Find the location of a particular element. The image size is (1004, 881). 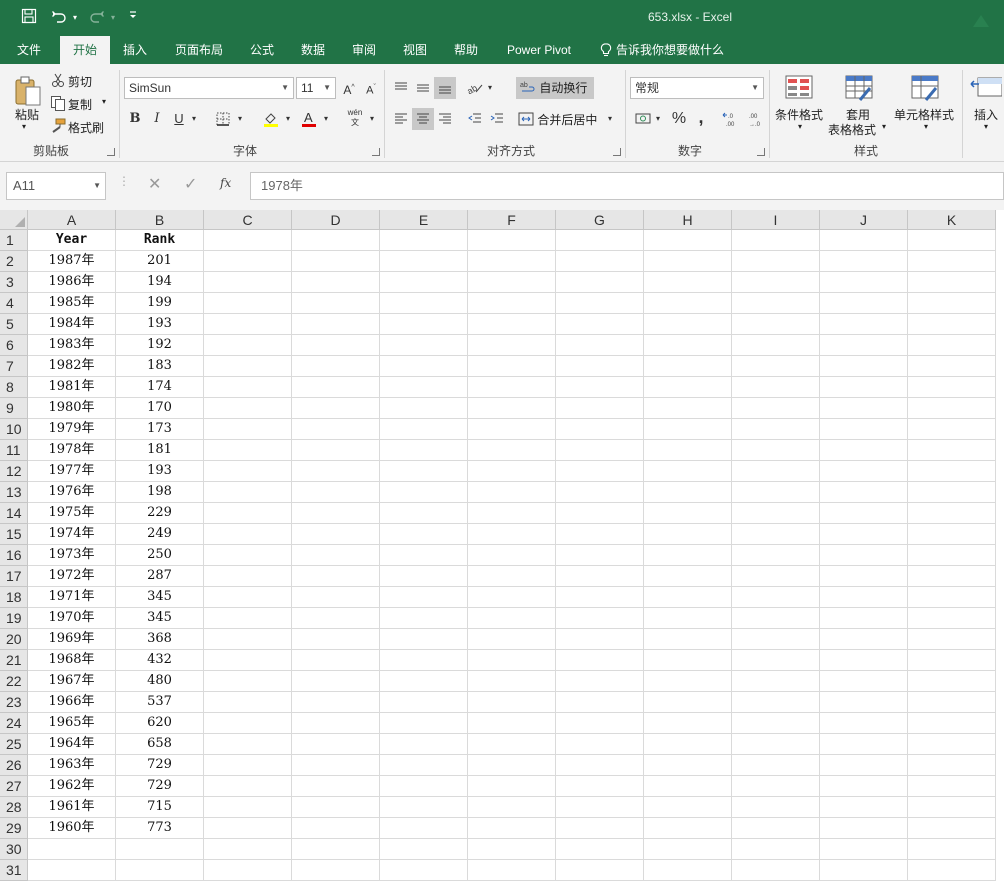

row-header: 12 is located at coordinates (14, 471).